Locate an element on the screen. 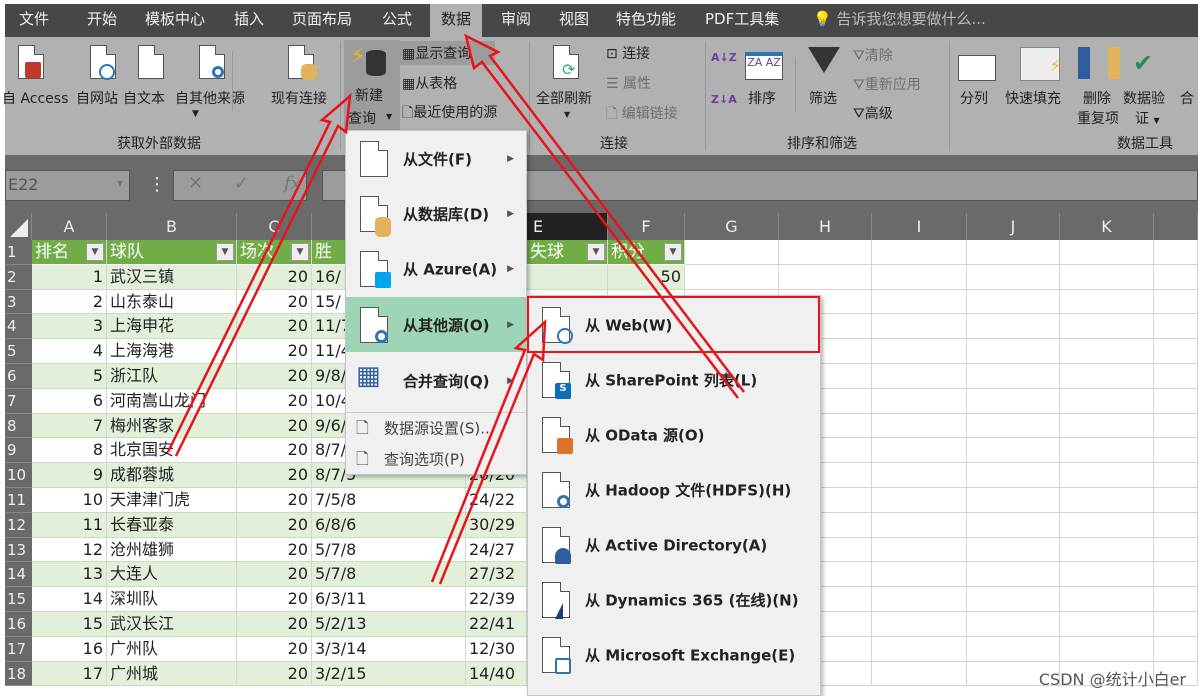 This screenshot has height=696, width=1198. arrow-to-from-web is located at coordinates (488, 452).